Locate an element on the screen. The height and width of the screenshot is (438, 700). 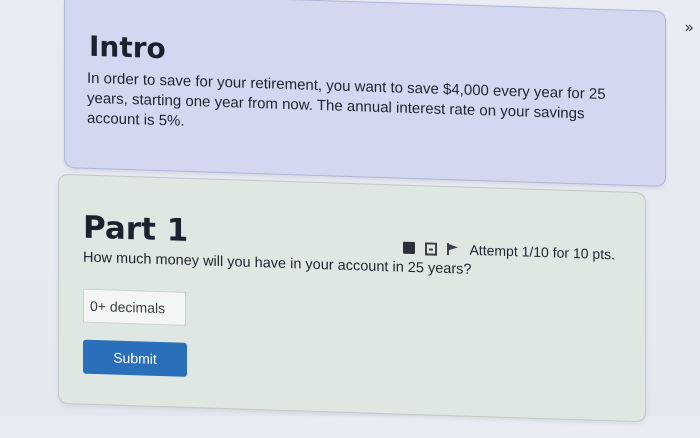
question-tools: Attempt 1/10 for 10 pts. is located at coordinates (509, 251).